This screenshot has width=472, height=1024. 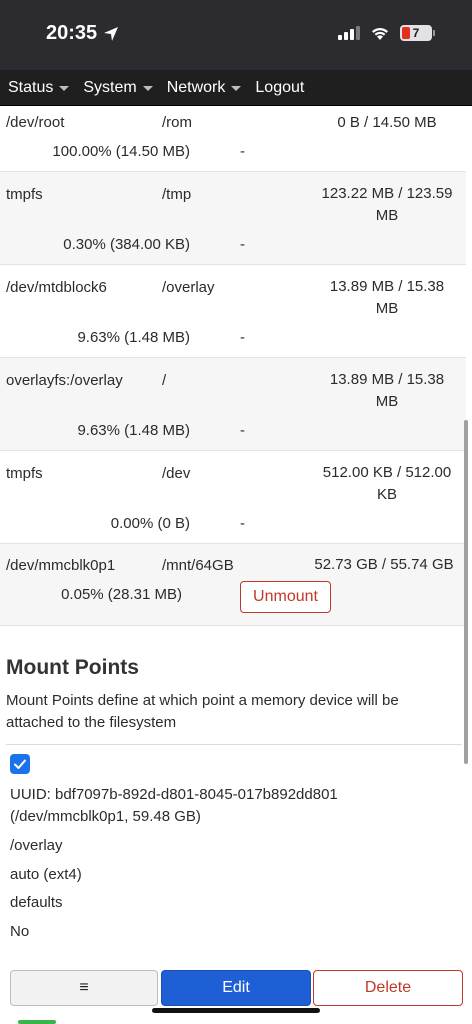 What do you see at coordinates (176, 473) in the screenshot?
I see `mount-cell: /dev` at bounding box center [176, 473].